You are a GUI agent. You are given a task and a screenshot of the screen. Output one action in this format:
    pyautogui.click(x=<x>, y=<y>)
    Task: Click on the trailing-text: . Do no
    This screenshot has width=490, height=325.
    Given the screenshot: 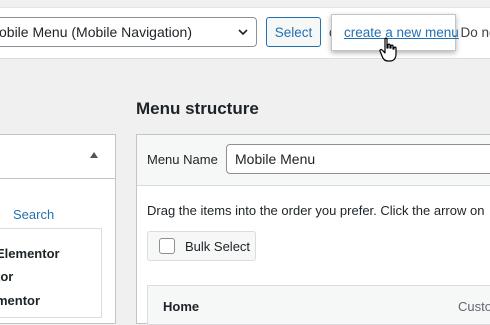 What is the action you would take?
    pyautogui.click(x=471, y=32)
    